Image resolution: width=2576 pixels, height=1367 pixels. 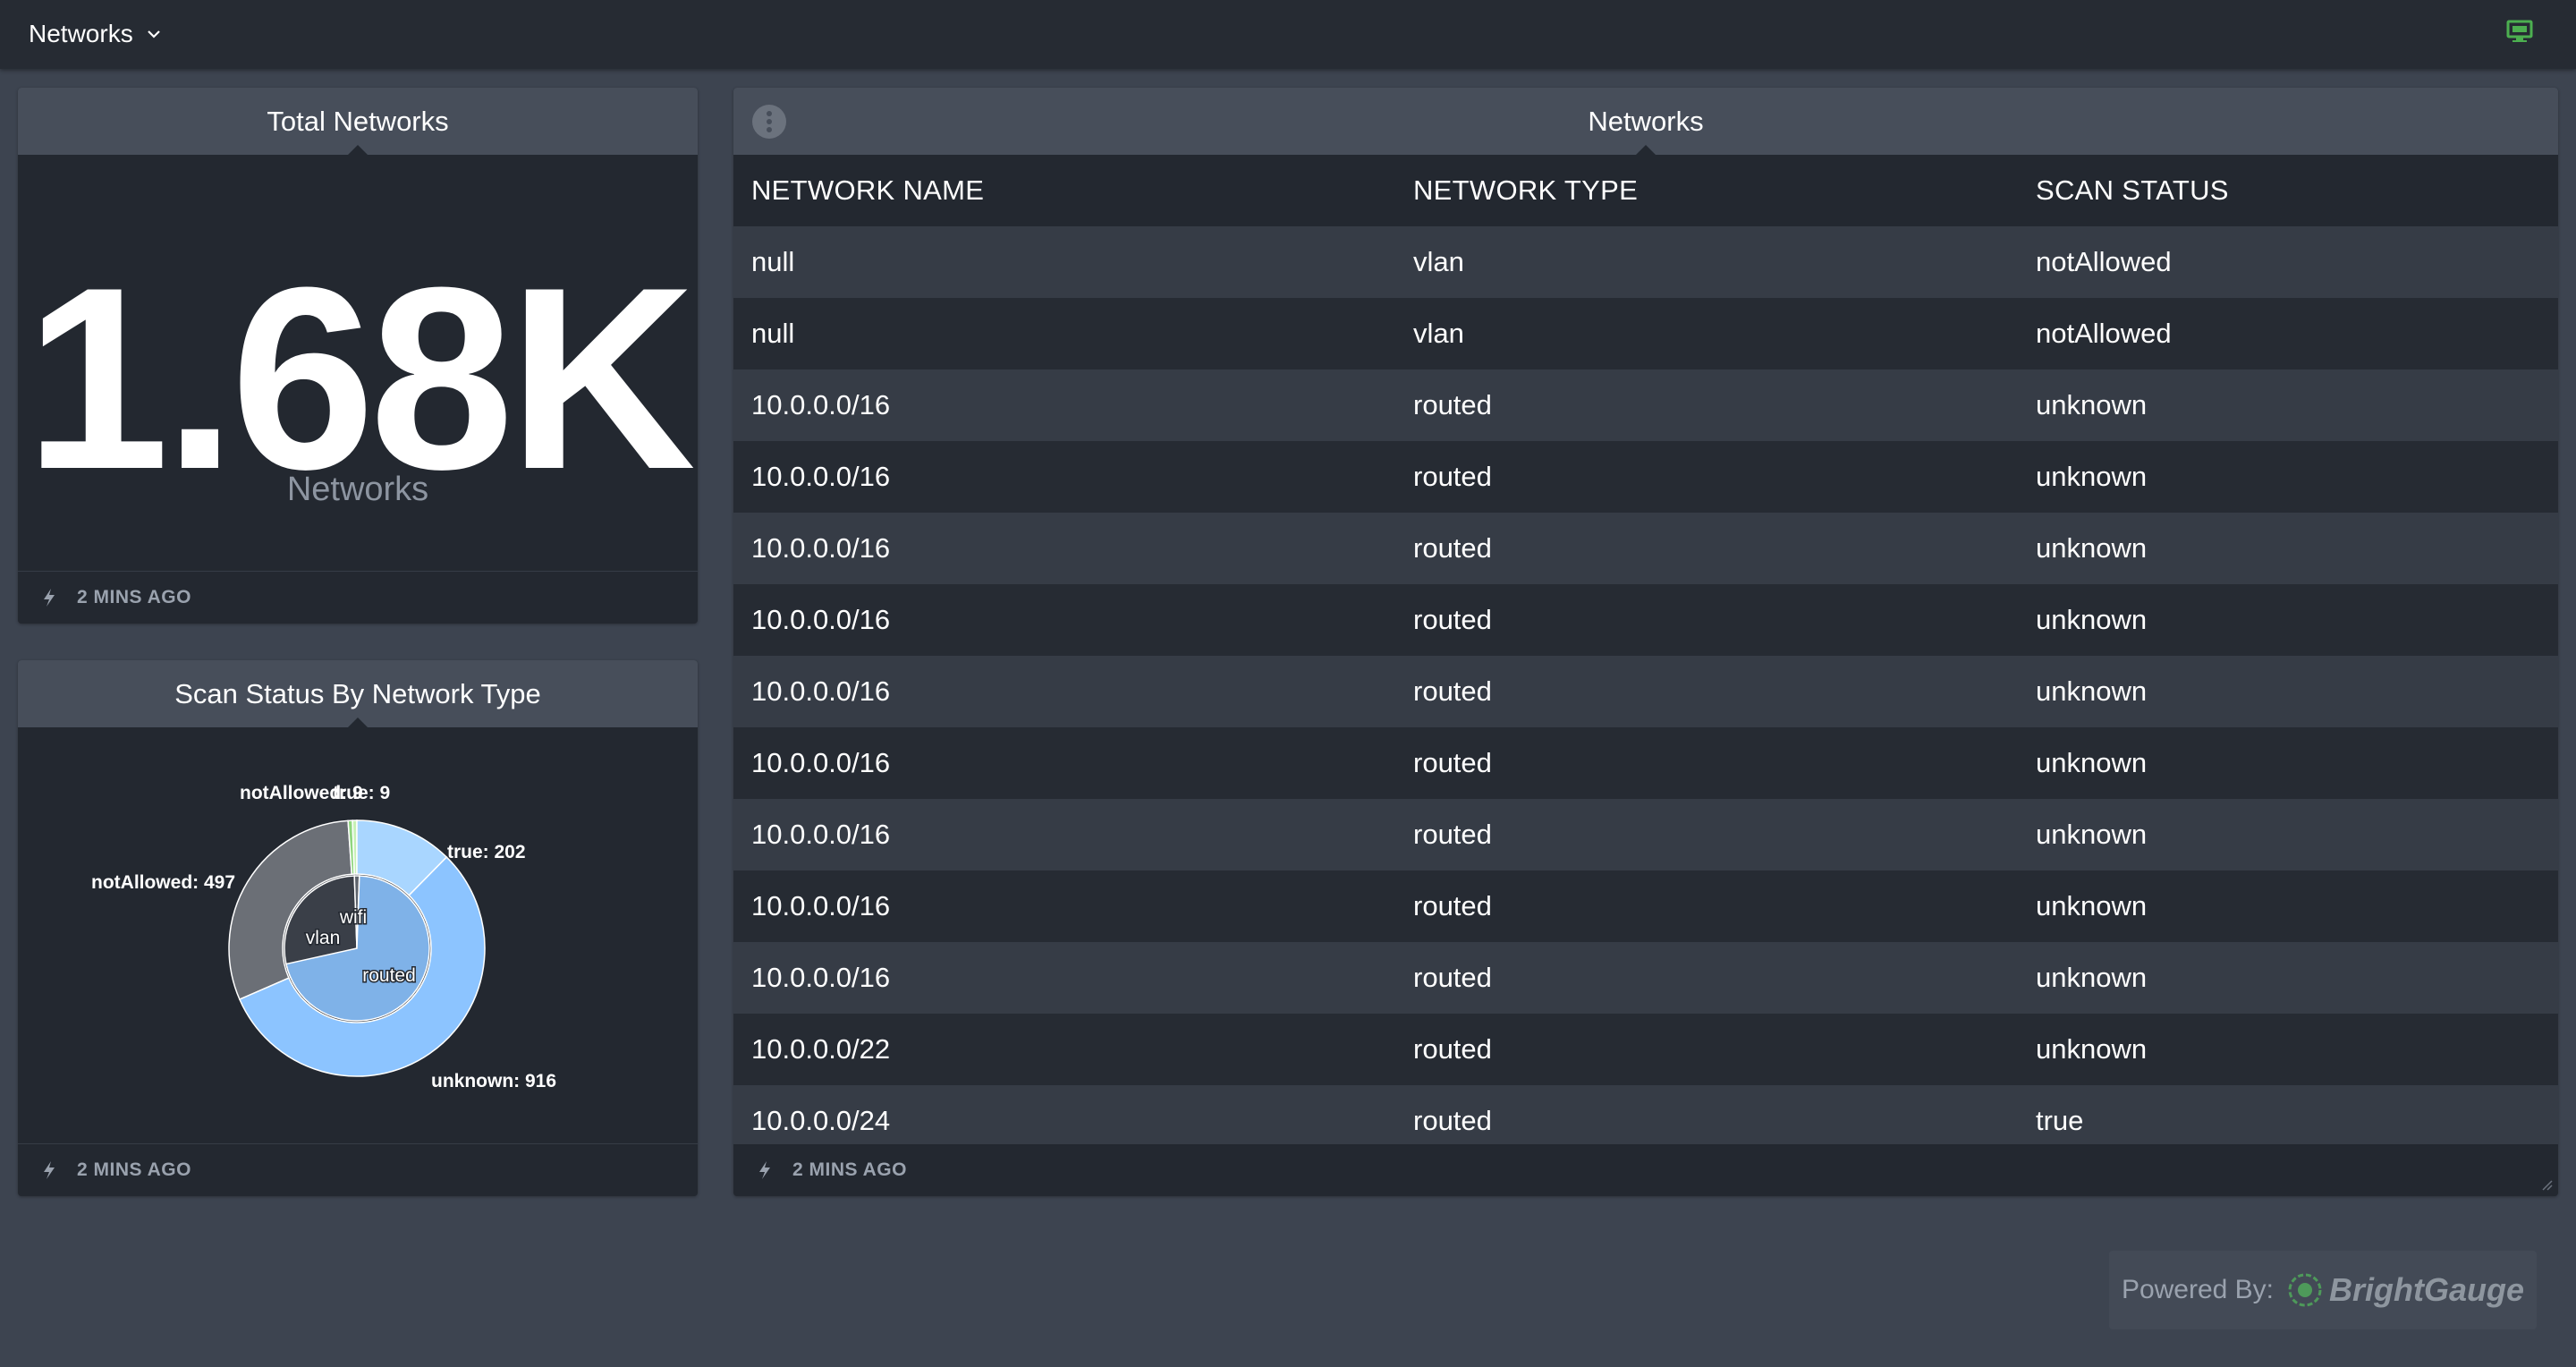 I want to click on outer-label-true: true: 202, so click(x=486, y=852).